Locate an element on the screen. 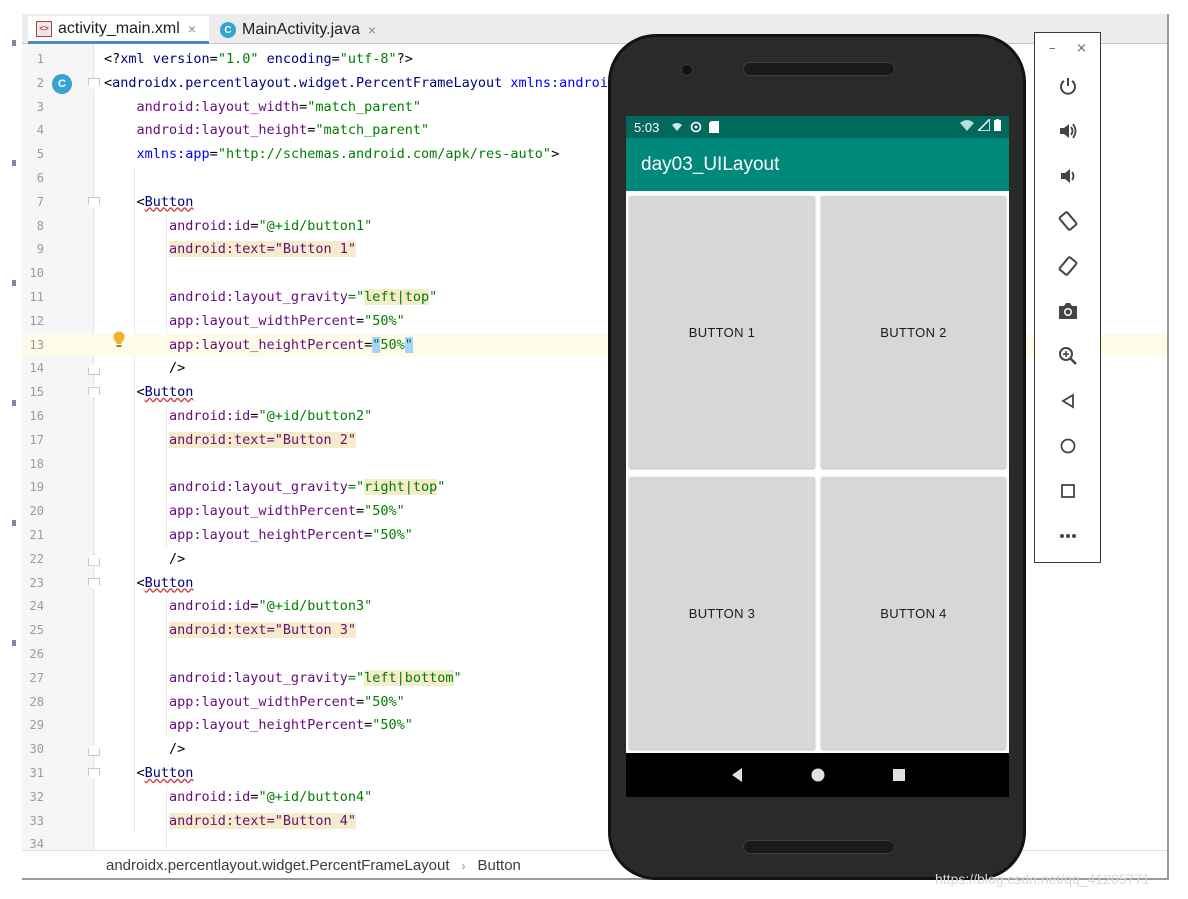 The width and height of the screenshot is (1188, 899). code-token: xmlns:android is located at coordinates (559, 82).